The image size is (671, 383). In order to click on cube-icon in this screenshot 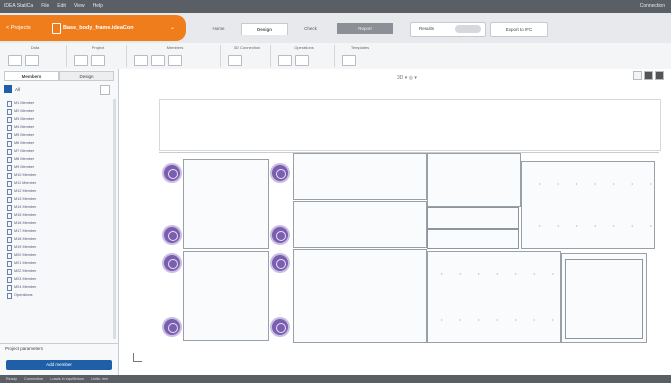, I will do `click(235, 60)`.